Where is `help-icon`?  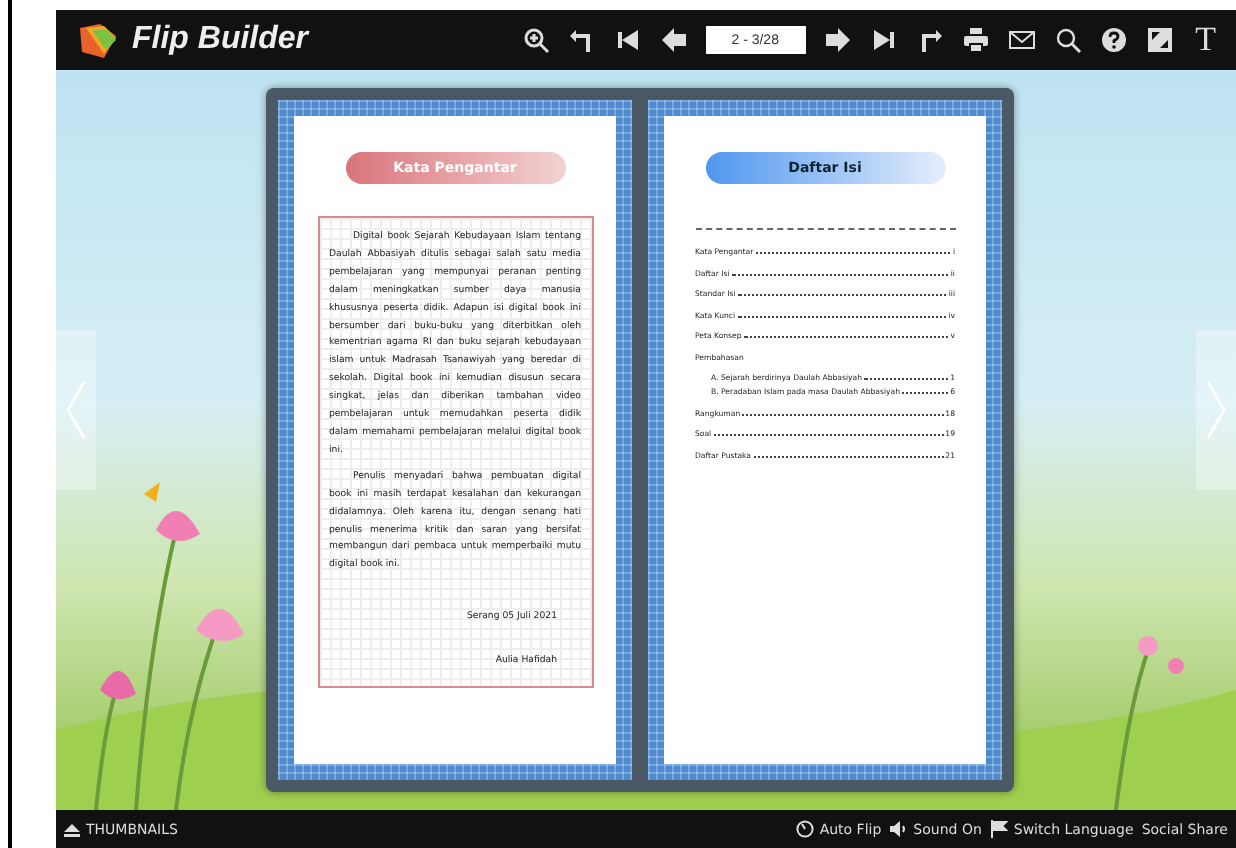 help-icon is located at coordinates (1113, 40).